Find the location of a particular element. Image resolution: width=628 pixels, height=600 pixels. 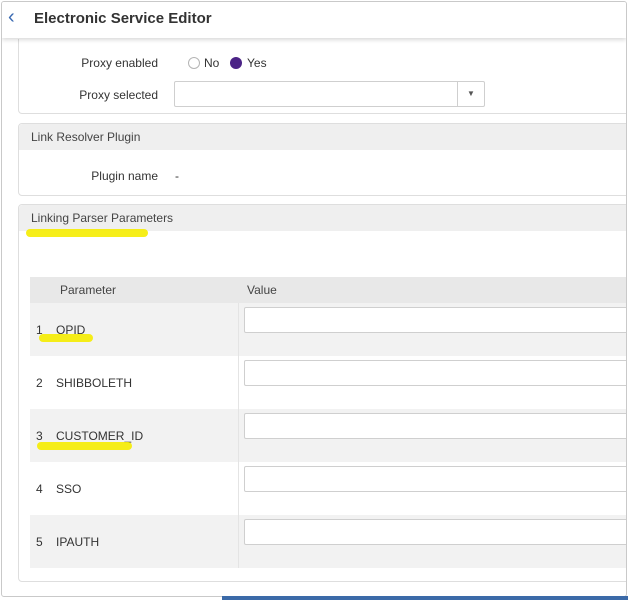

chevron-left-icon: ‹ is located at coordinates (11, 17).